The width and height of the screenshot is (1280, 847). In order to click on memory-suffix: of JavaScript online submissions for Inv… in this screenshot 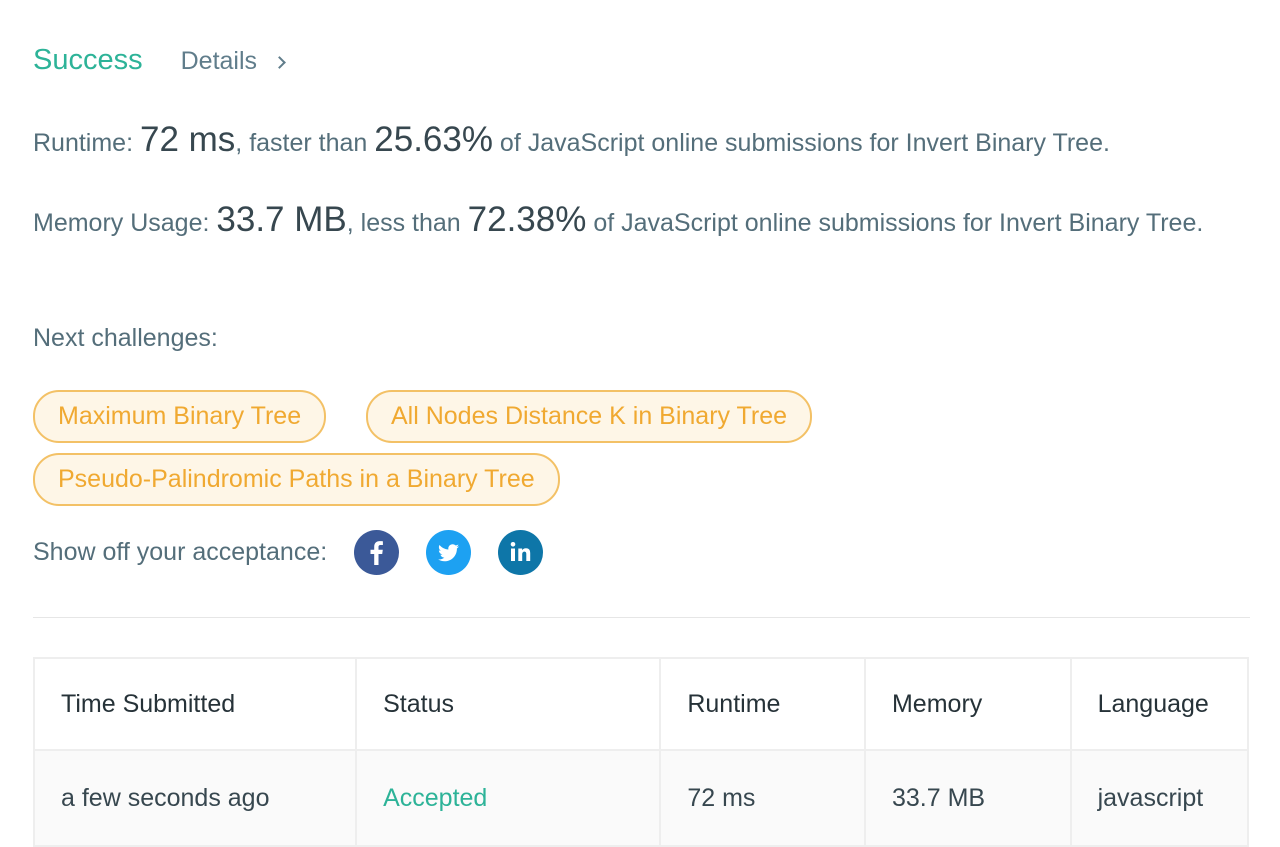, I will do `click(895, 223)`.